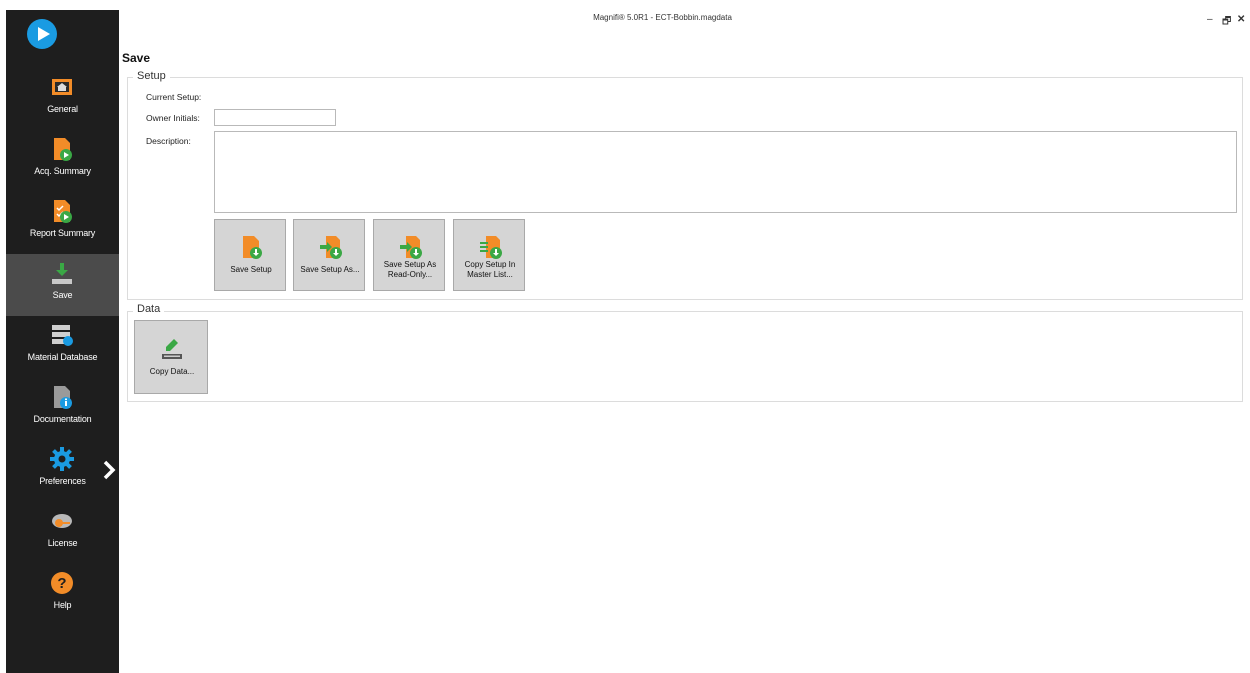 The height and width of the screenshot is (673, 1250). What do you see at coordinates (136, 58) in the screenshot?
I see `page-title: Save` at bounding box center [136, 58].